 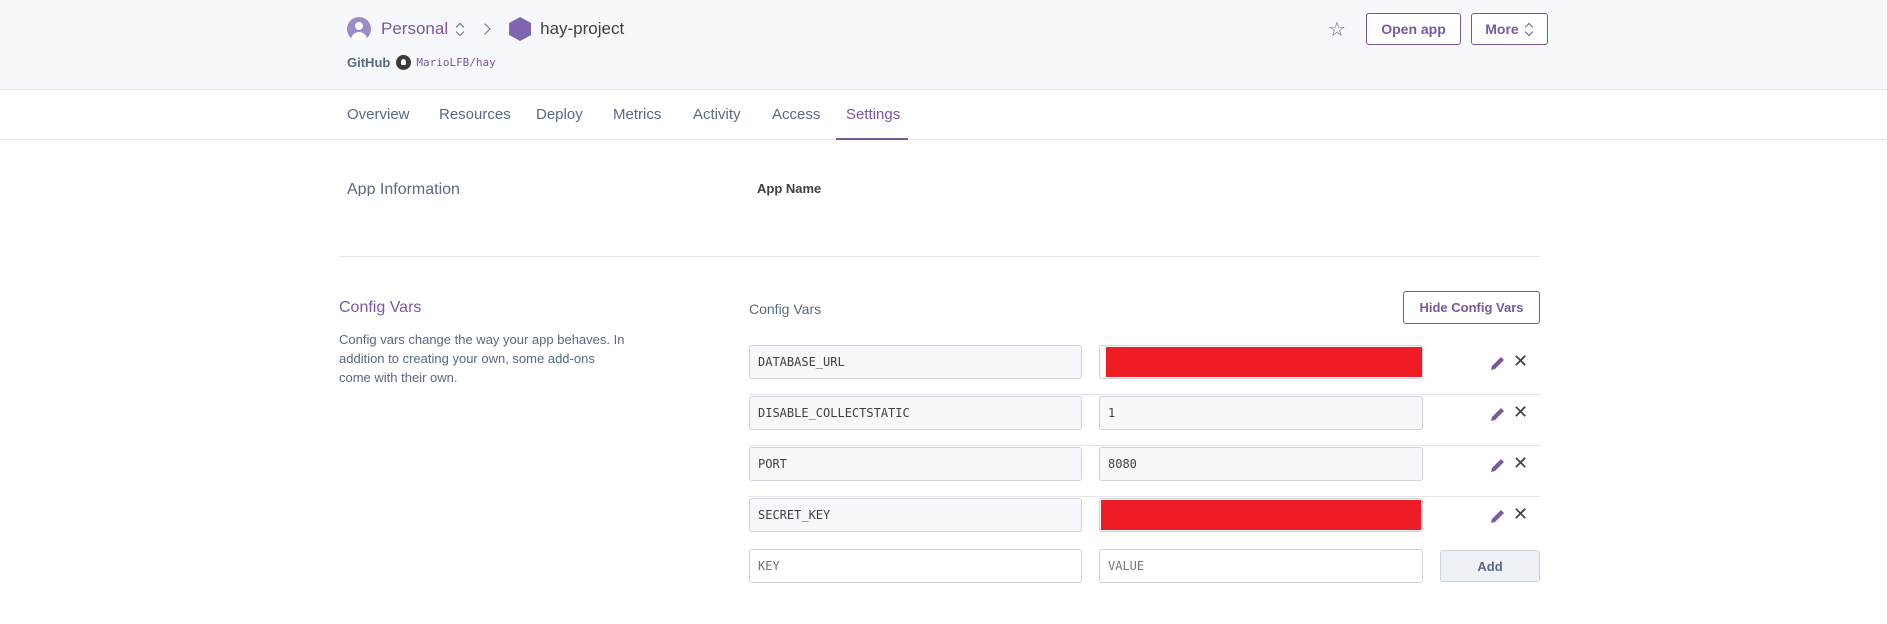 I want to click on open-app-label: Open app, so click(x=1413, y=29).